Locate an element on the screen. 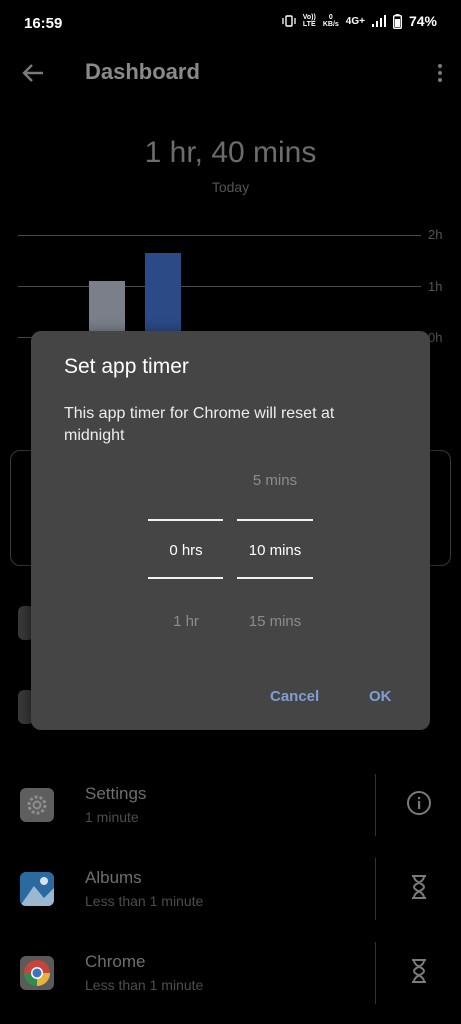  usage-chart: 2h 1h 0h is located at coordinates (230, 285).